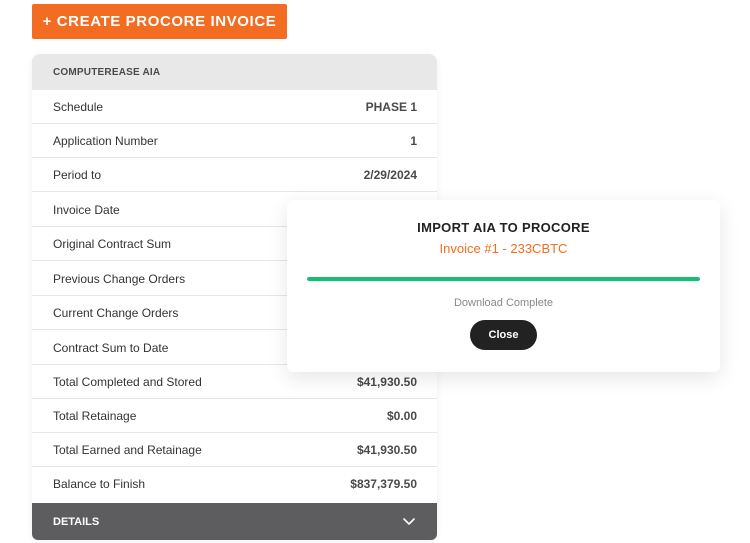  I want to click on row-label: Total Earned and Retainage, so click(127, 449).